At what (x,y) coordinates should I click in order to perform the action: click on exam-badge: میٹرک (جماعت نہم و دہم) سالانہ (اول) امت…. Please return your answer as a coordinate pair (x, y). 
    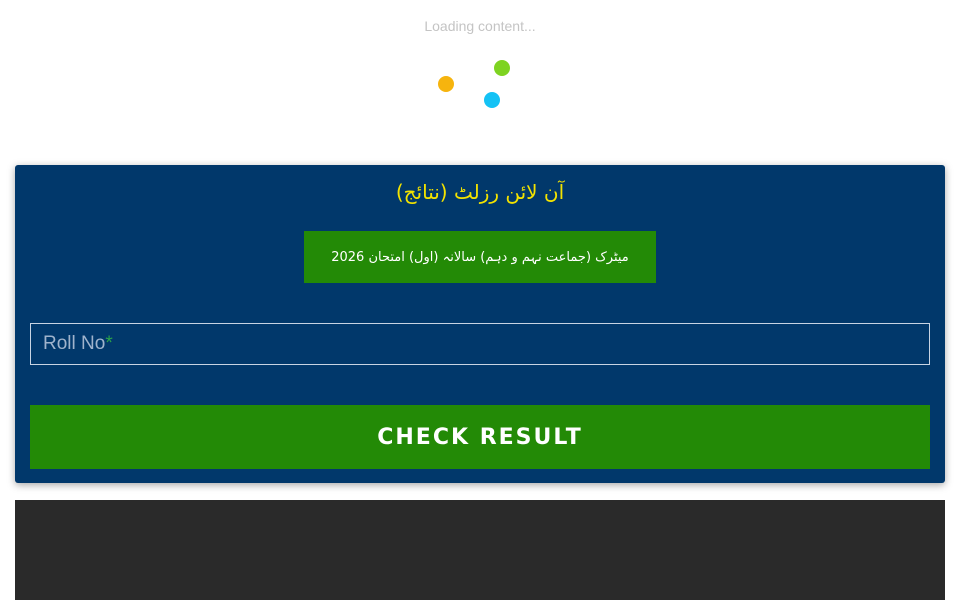
    Looking at the image, I should click on (480, 257).